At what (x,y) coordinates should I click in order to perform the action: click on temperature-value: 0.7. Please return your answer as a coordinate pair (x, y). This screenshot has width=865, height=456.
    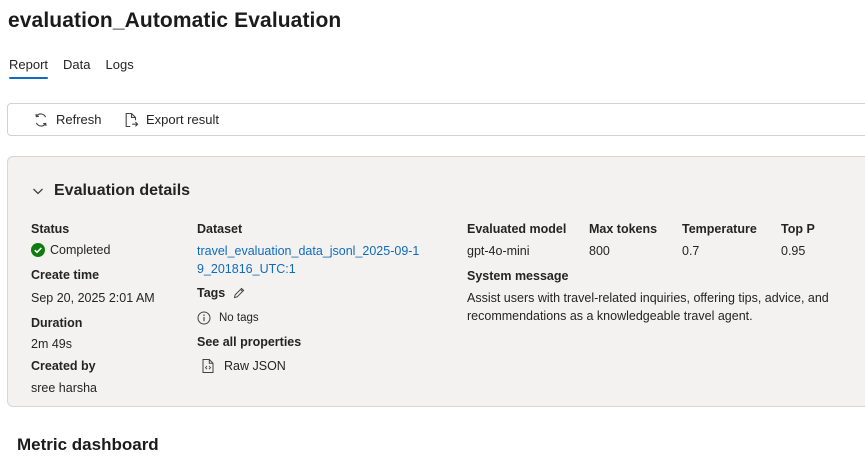
    Looking at the image, I should click on (691, 251).